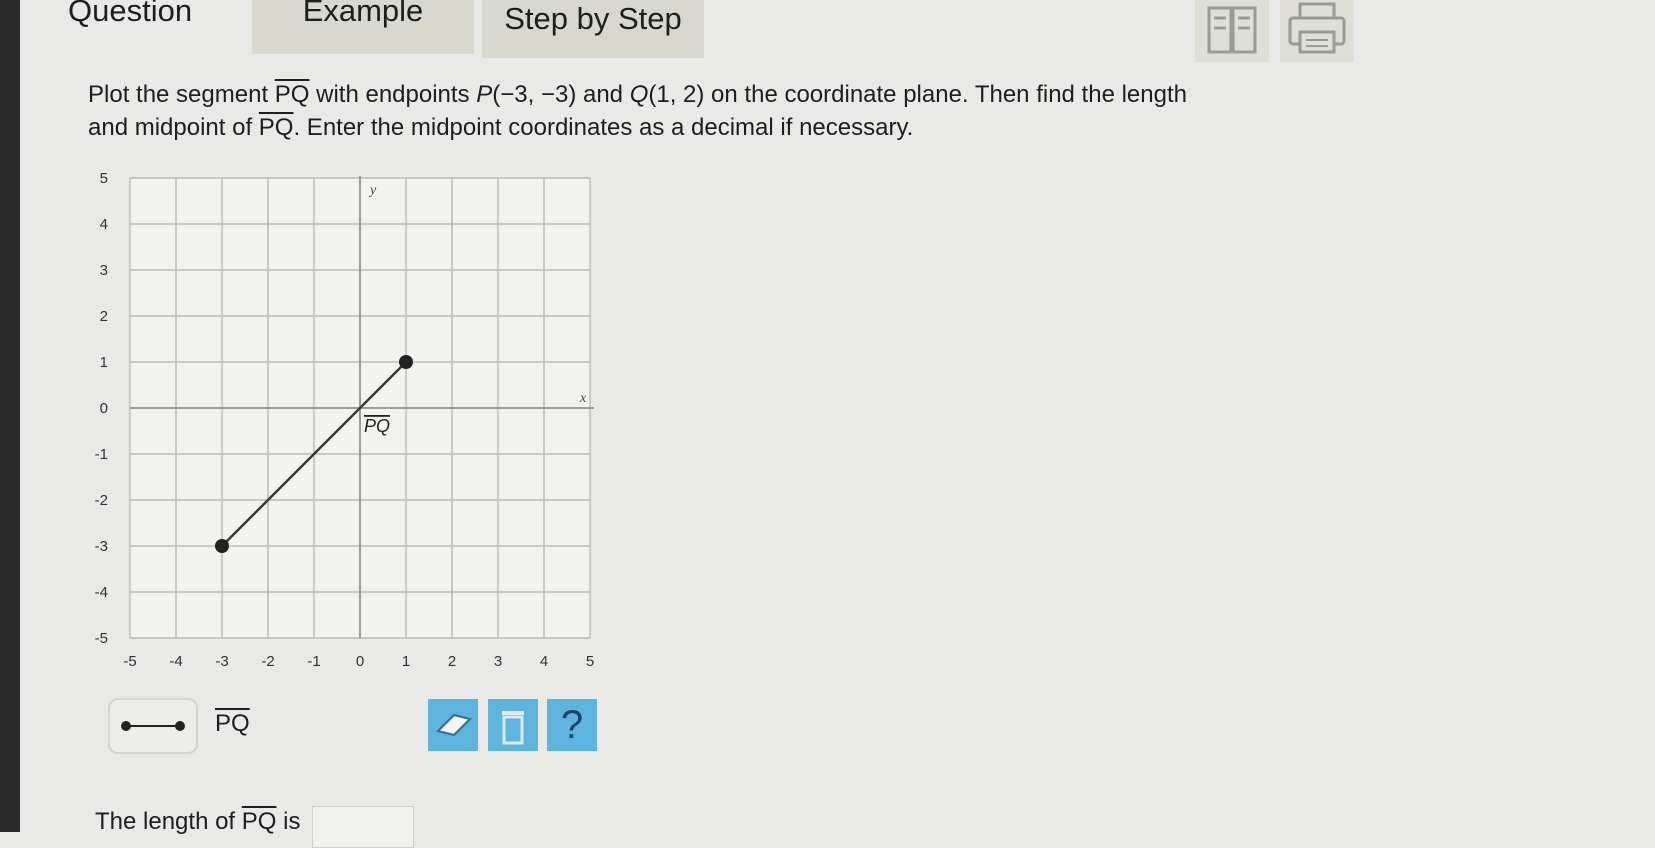 The height and width of the screenshot is (848, 1655). What do you see at coordinates (1317, 28) in the screenshot?
I see `printer-icon` at bounding box center [1317, 28].